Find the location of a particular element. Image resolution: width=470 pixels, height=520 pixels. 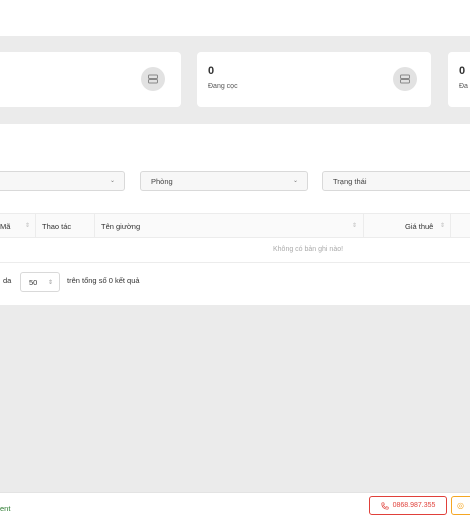

orange-action-button: ◎ is located at coordinates (460, 505).